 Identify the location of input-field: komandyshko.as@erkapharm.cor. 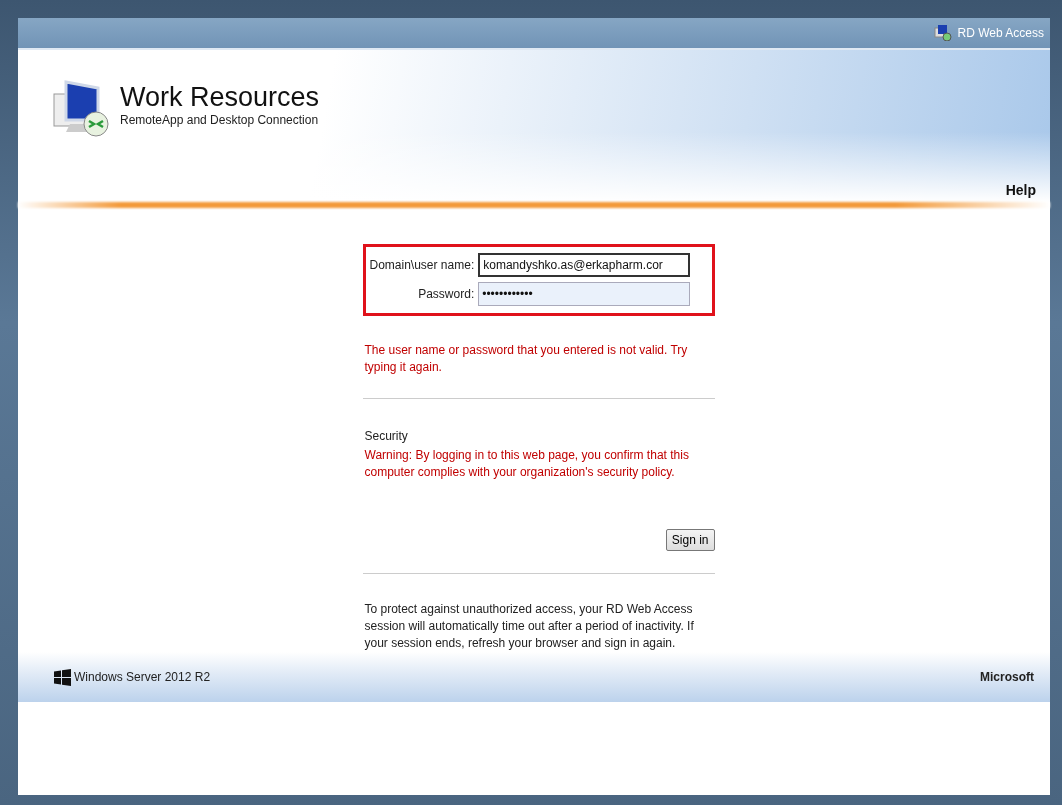
(584, 265).